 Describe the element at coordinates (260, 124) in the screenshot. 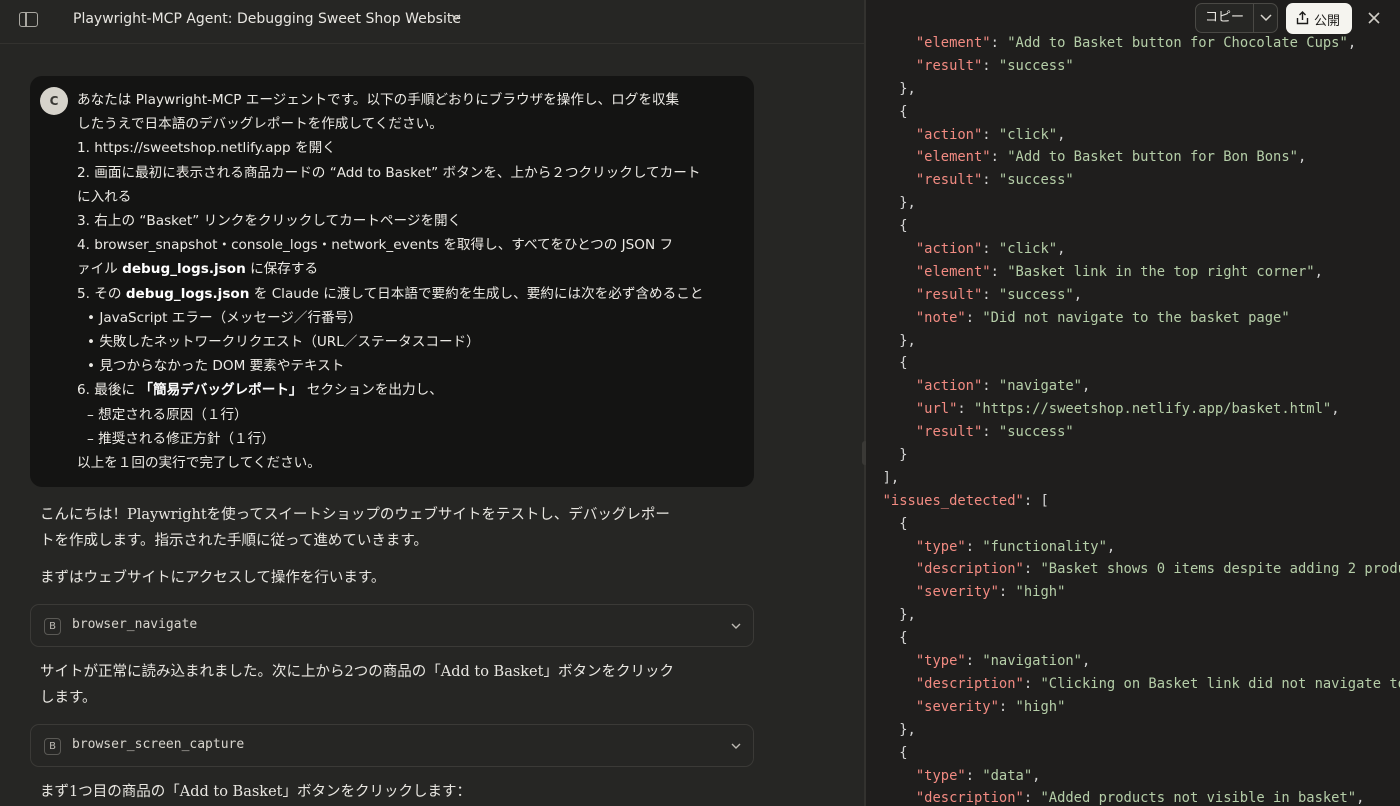

I see `prompt-line: したうえで日本語のデバッグレポートを作成してください。` at that location.